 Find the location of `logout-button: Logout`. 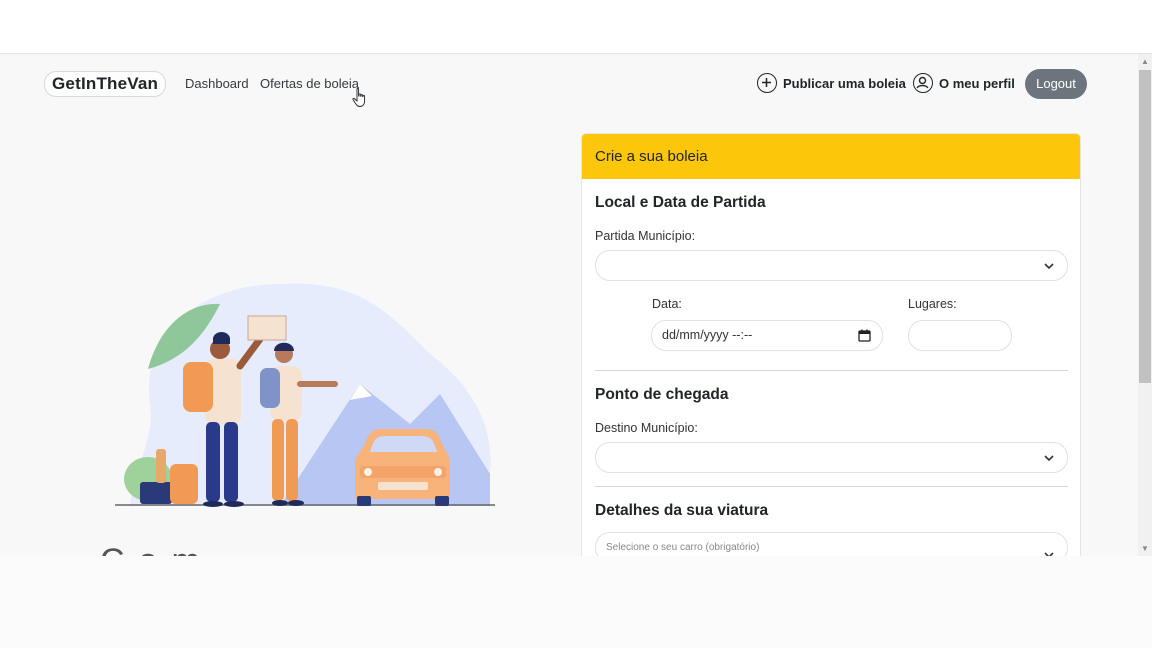

logout-button: Logout is located at coordinates (1056, 84).